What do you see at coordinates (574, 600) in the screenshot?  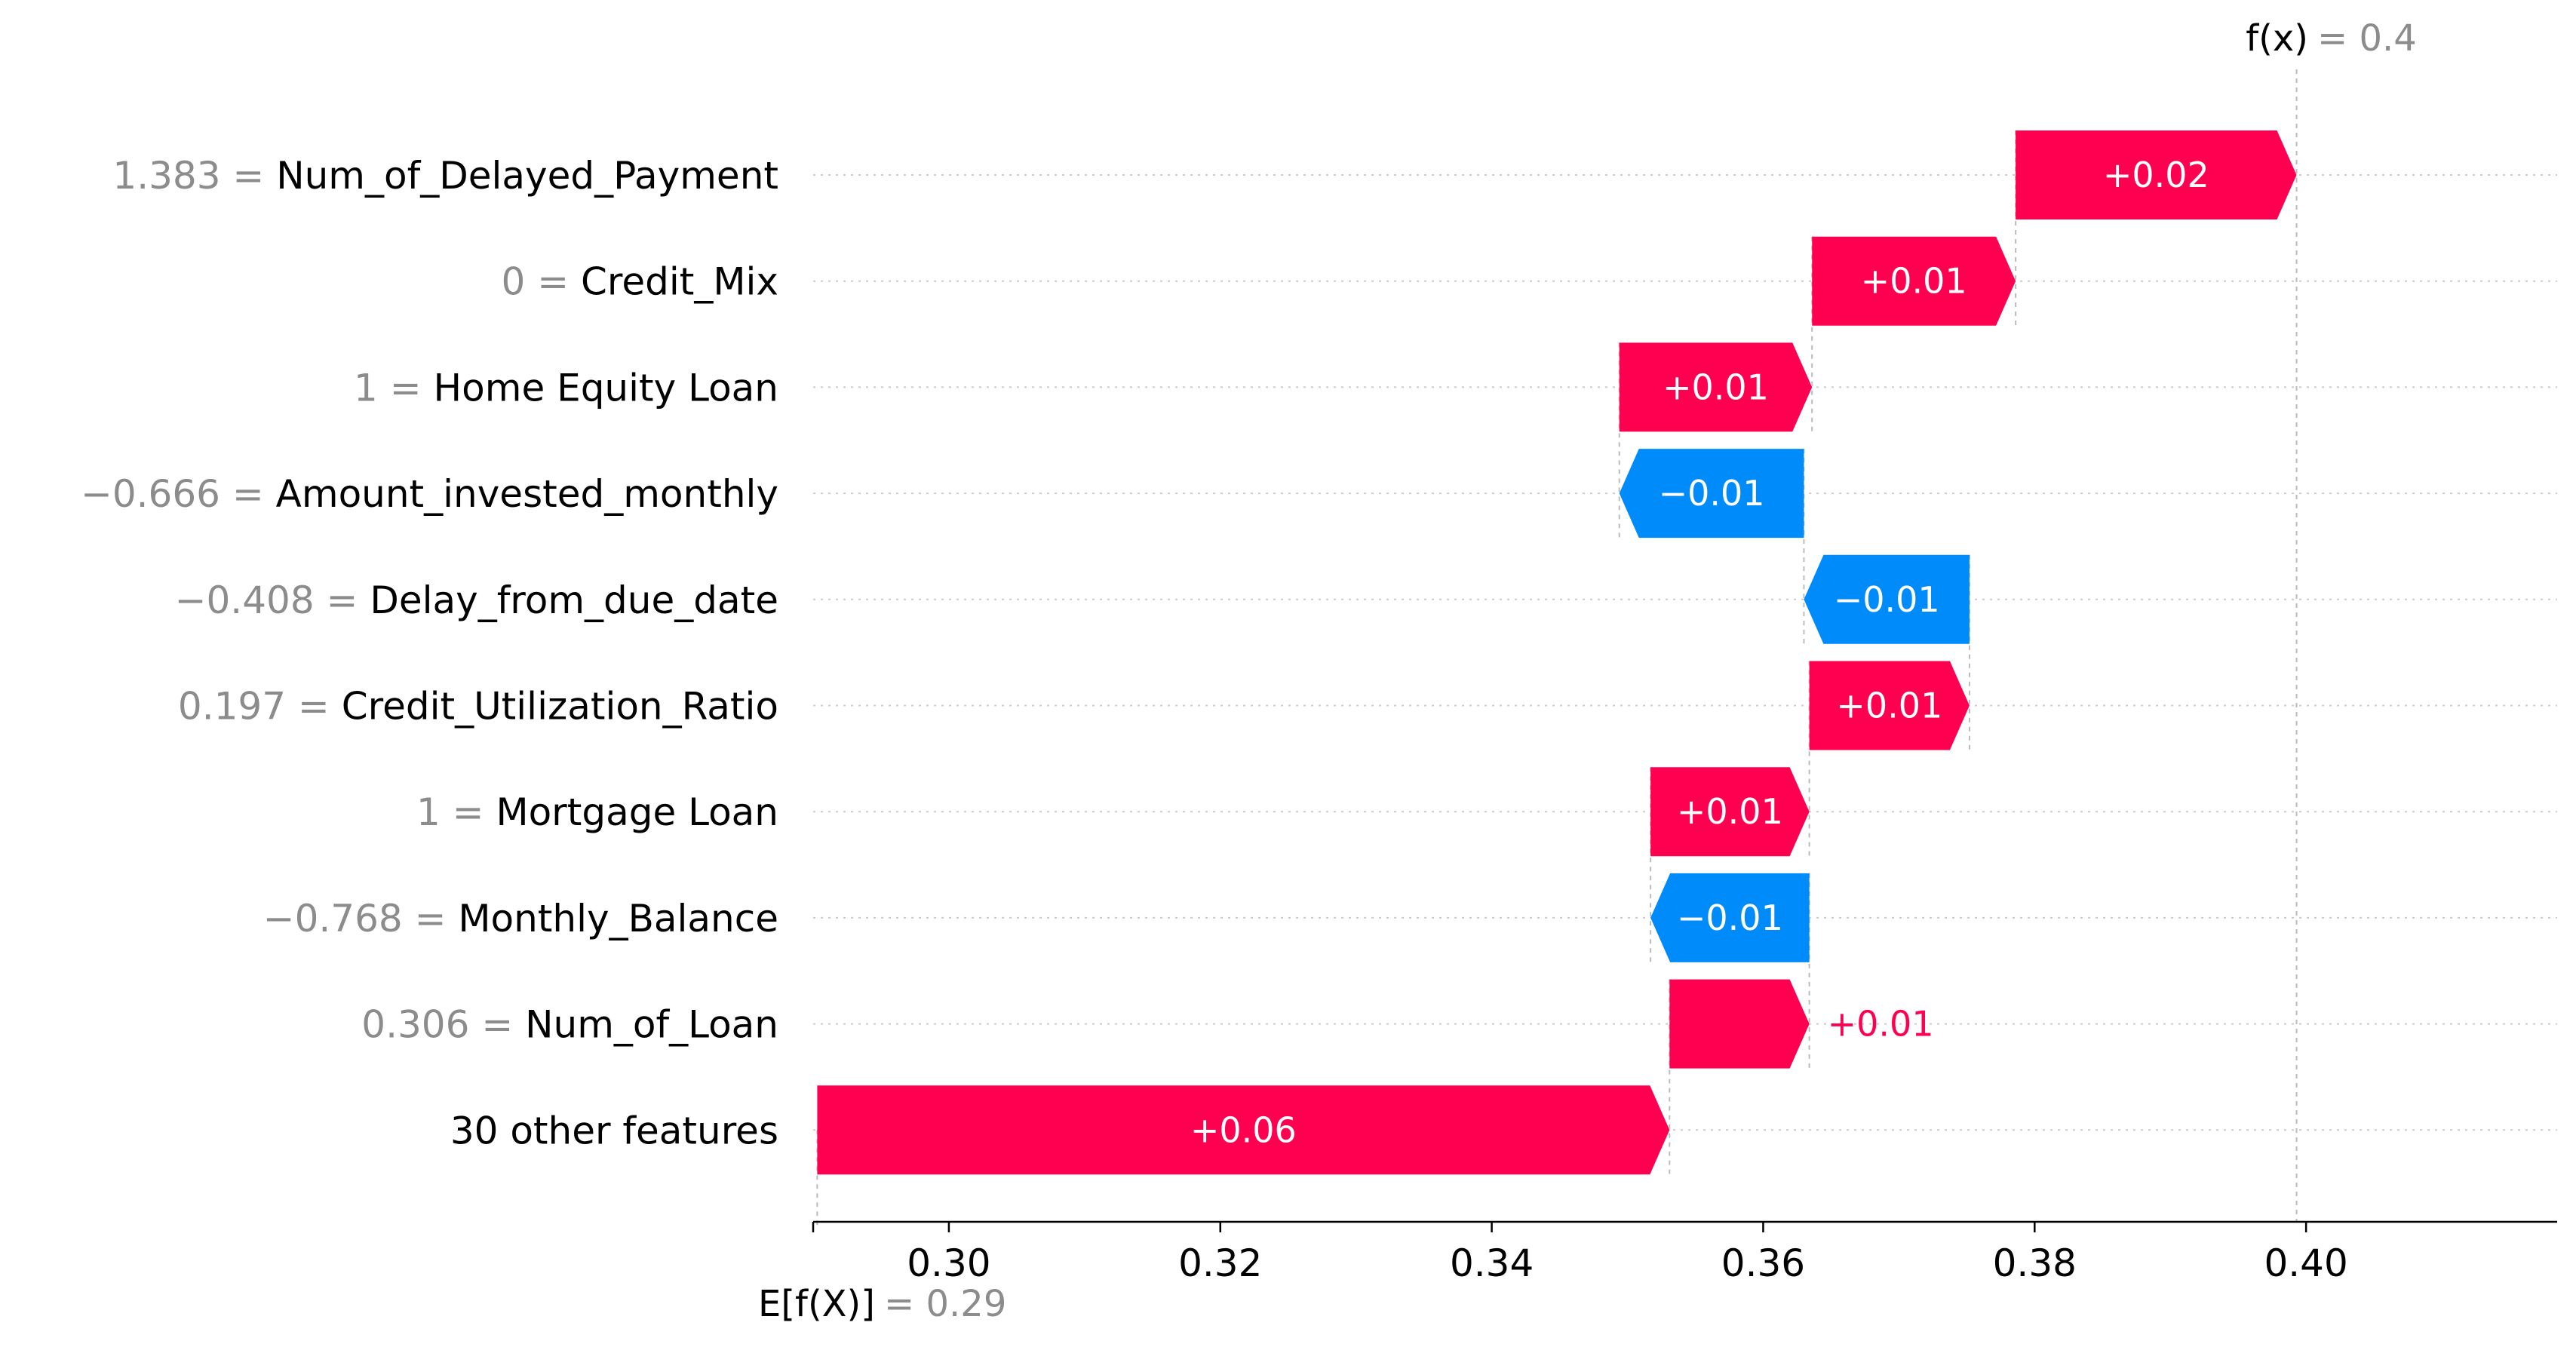 I see `feature-name: Delay_from_due_date` at bounding box center [574, 600].